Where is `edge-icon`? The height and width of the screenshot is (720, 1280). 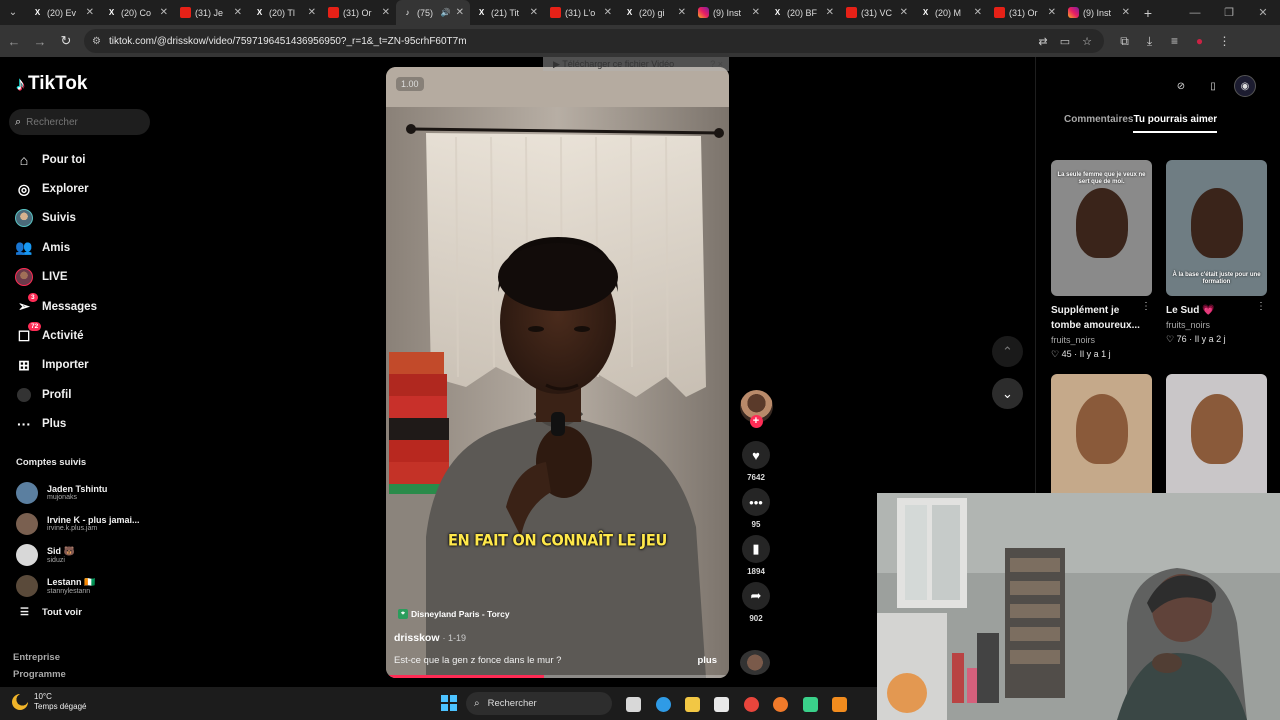
edge-icon is located at coordinates (662, 704).